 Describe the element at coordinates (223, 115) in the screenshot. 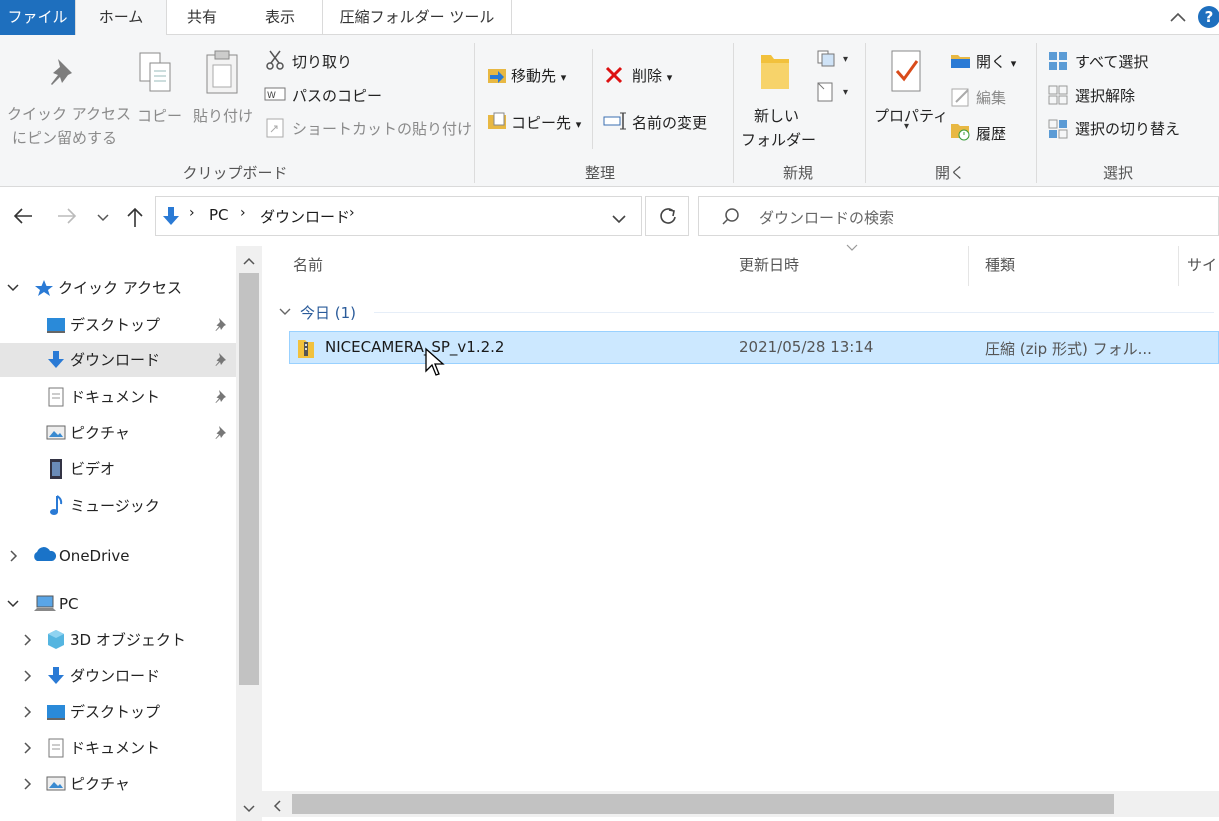

I see `paste-button: 貼り付け` at that location.